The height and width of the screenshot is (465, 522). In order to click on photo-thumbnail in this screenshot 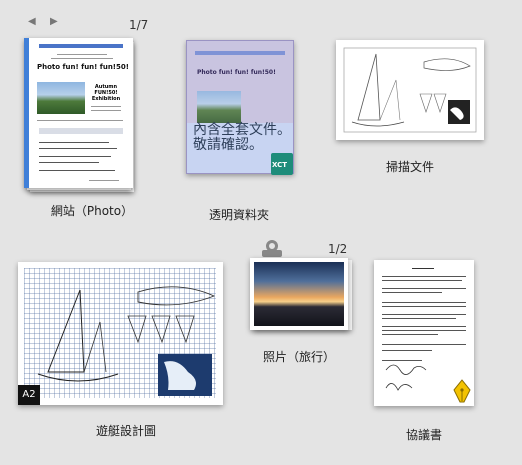, I will do `click(299, 294)`.